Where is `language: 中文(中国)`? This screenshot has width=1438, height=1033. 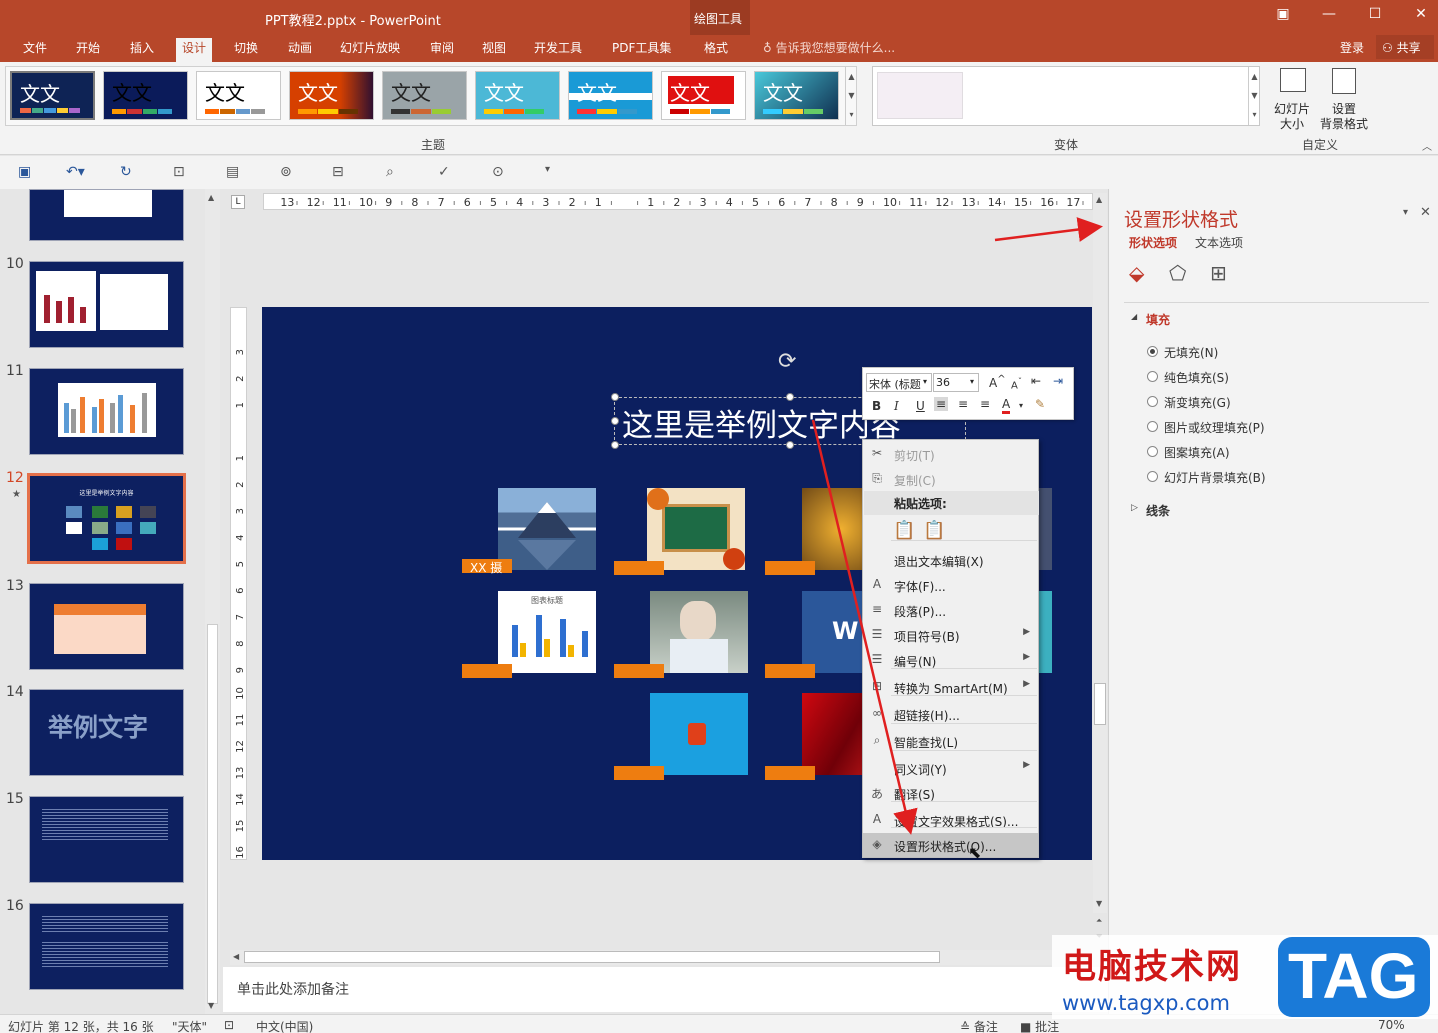
language: 中文(中国) is located at coordinates (284, 1025).